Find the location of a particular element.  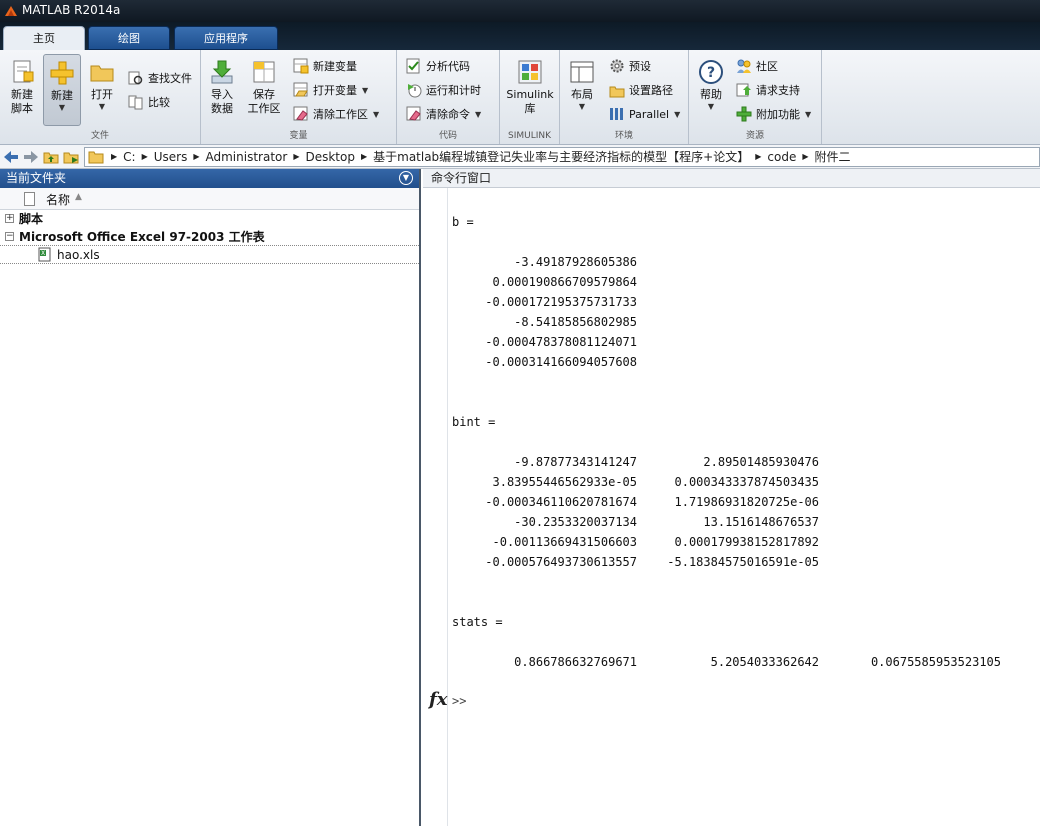

current-folder-title: 当前文件夹 is located at coordinates (36, 178).